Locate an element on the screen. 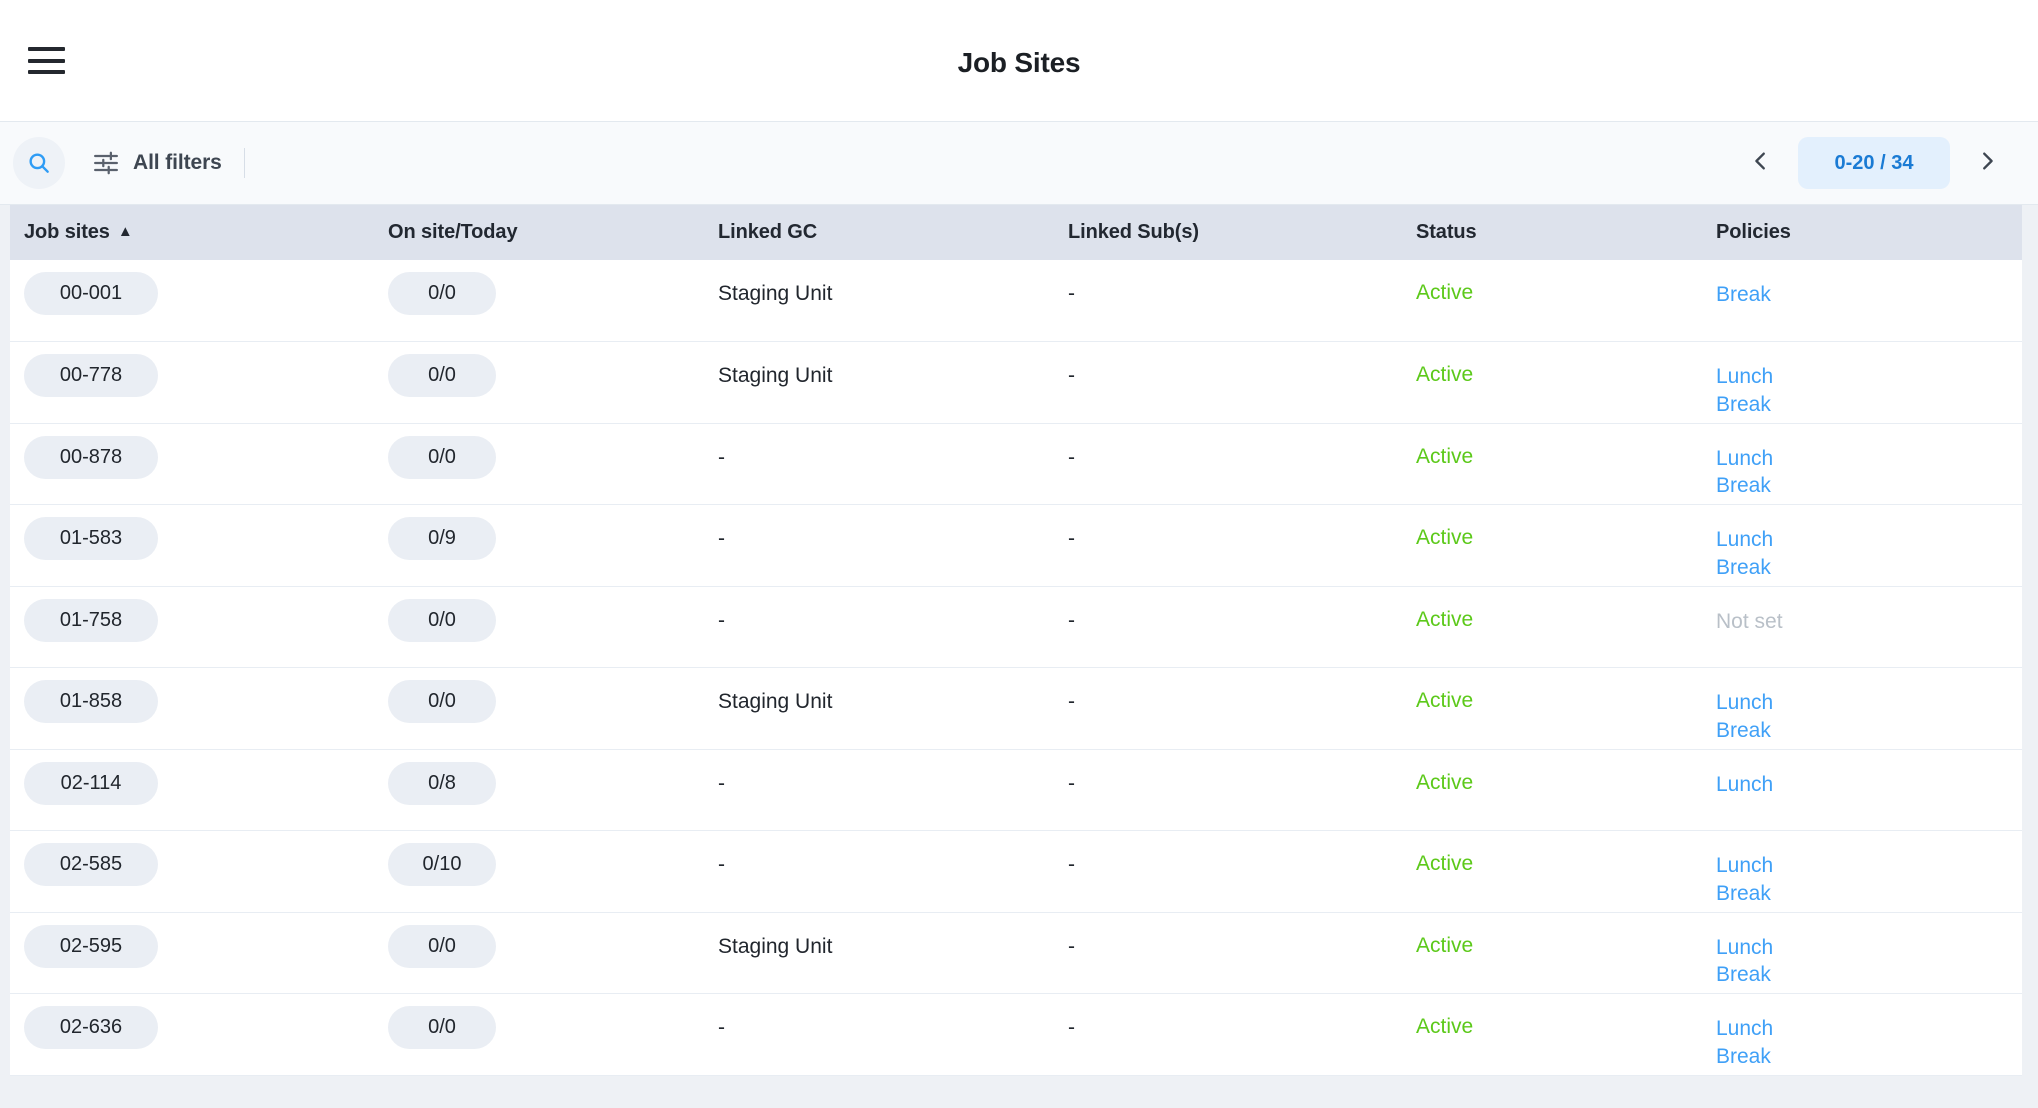 The image size is (2038, 1108). cell-job-site: 00-878 is located at coordinates (192, 464).